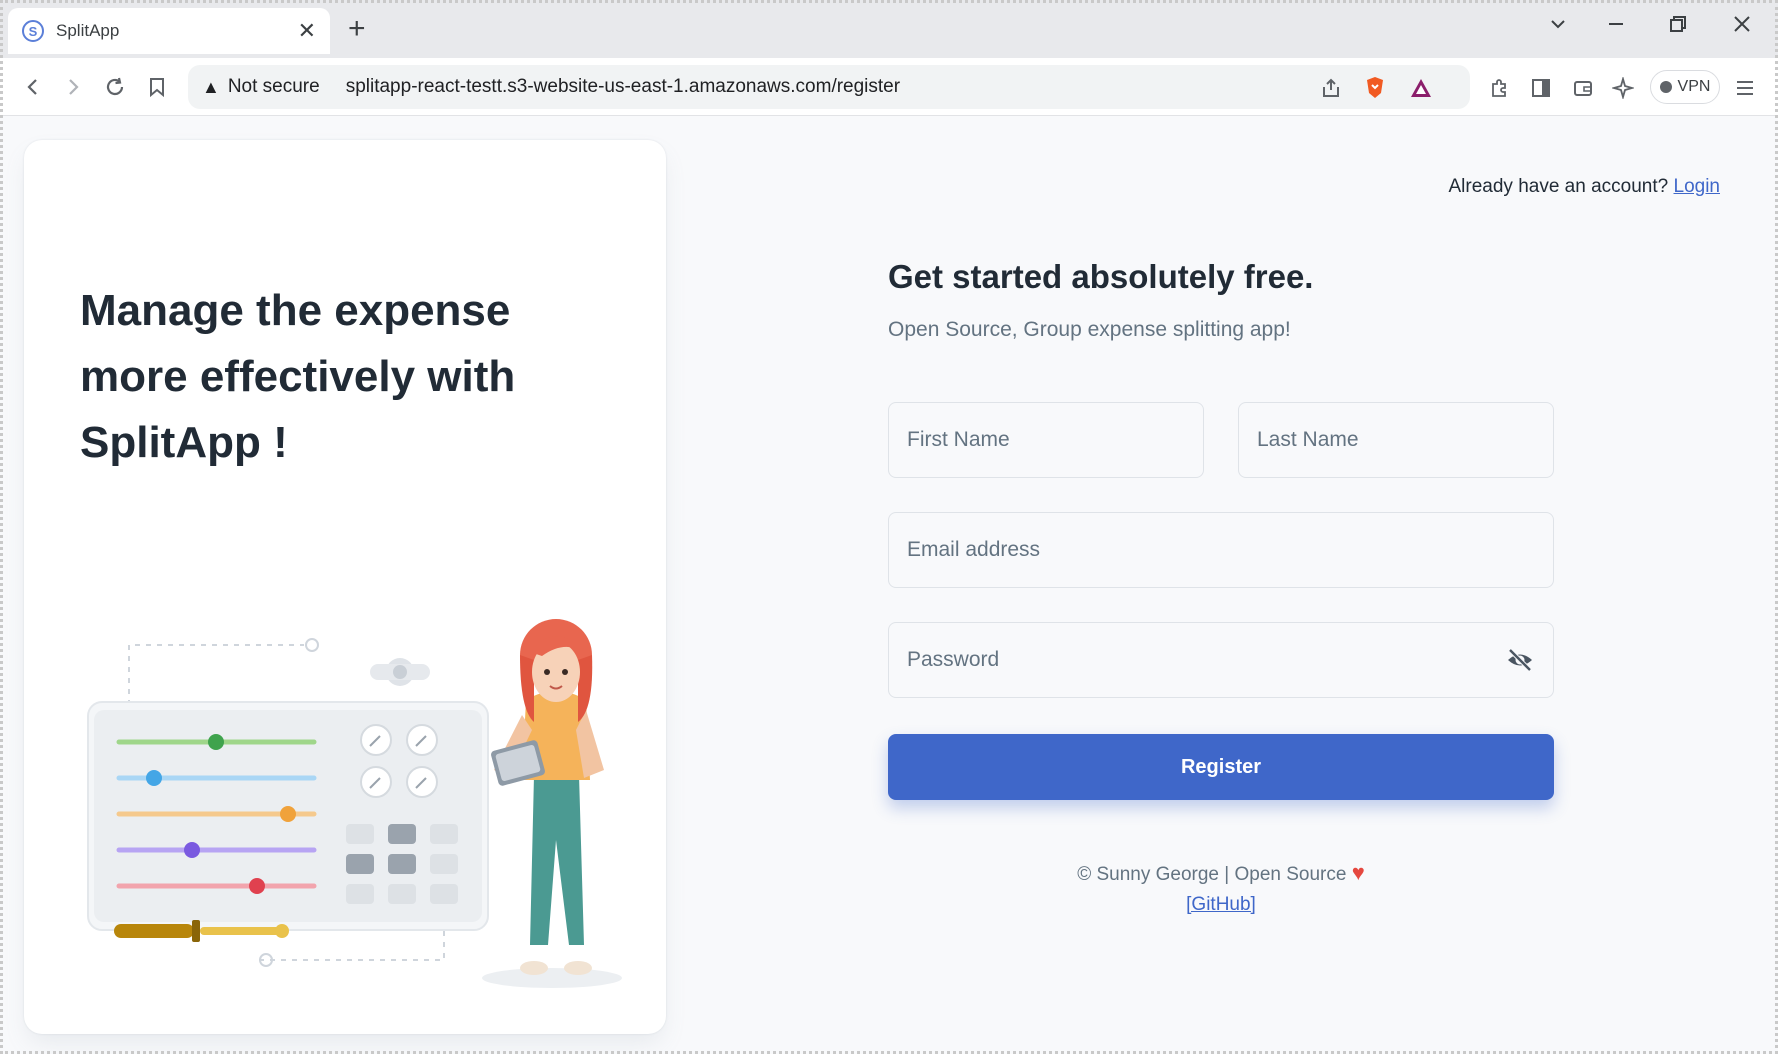 The image size is (1778, 1054). Describe the element at coordinates (1421, 88) in the screenshot. I see `brave-rewards-icon` at that location.